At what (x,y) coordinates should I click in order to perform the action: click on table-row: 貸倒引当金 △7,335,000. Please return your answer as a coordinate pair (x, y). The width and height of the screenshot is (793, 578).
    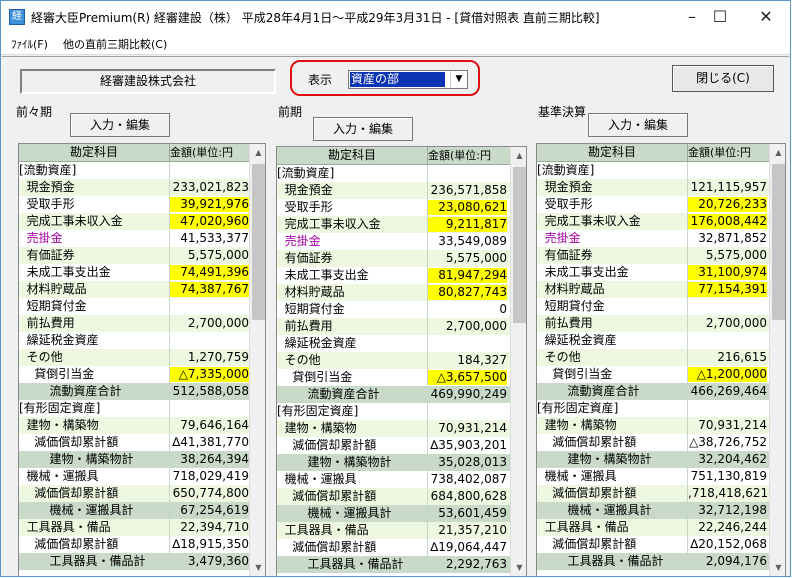
    Looking at the image, I should click on (134, 374).